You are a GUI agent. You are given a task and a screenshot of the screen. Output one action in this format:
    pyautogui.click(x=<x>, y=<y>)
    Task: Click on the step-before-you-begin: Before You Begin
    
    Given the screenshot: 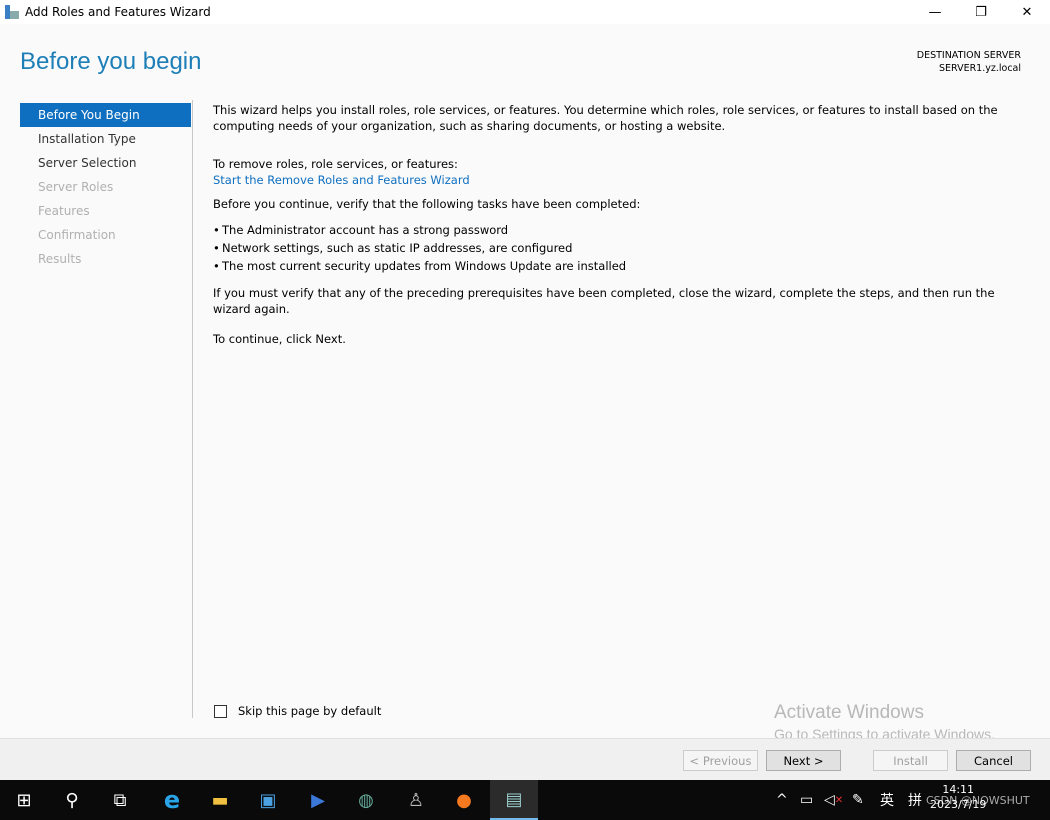 What is the action you would take?
    pyautogui.click(x=105, y=115)
    